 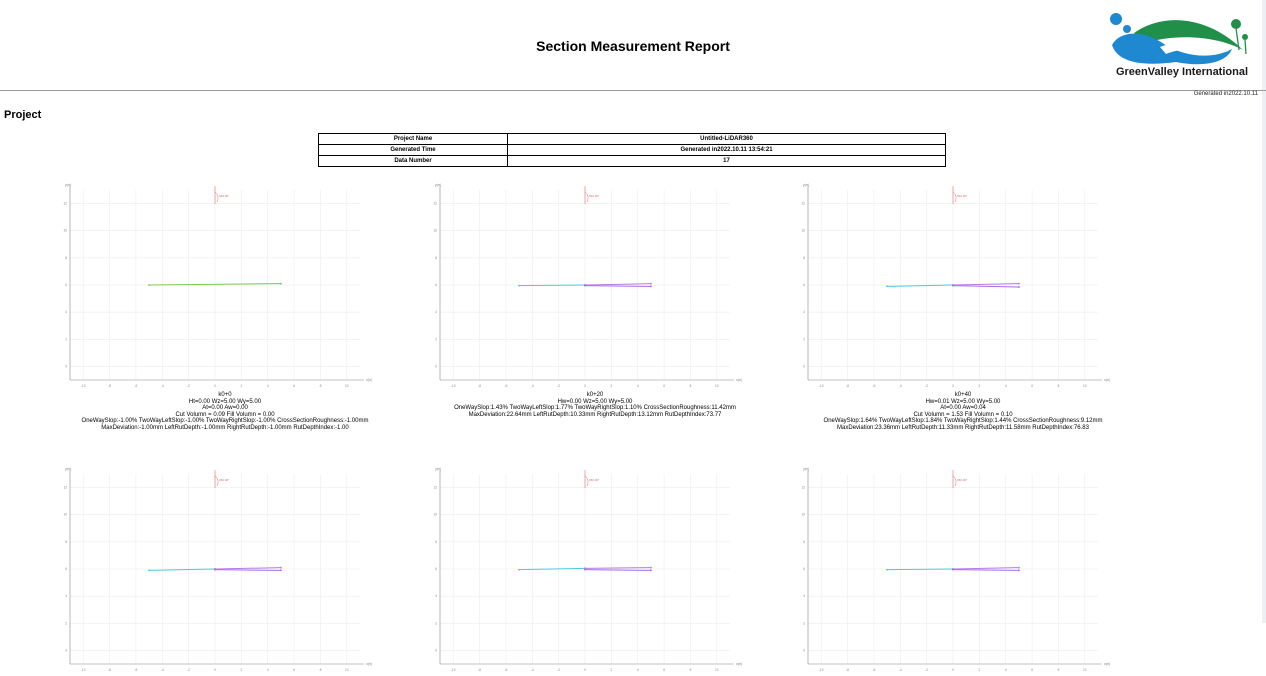 I want to click on table-value: Untitled-LiDAR360, so click(x=727, y=139).